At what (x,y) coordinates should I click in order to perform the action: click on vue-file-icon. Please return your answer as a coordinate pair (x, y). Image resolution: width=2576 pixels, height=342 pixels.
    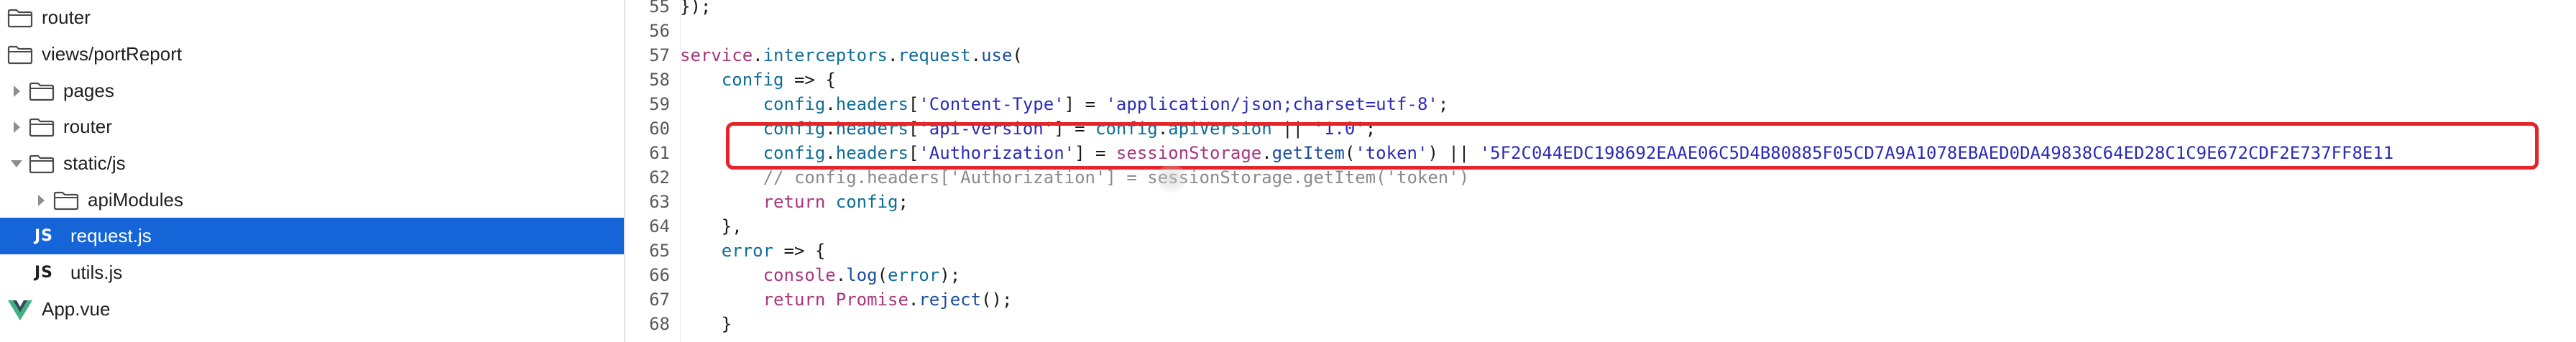
    Looking at the image, I should click on (20, 309).